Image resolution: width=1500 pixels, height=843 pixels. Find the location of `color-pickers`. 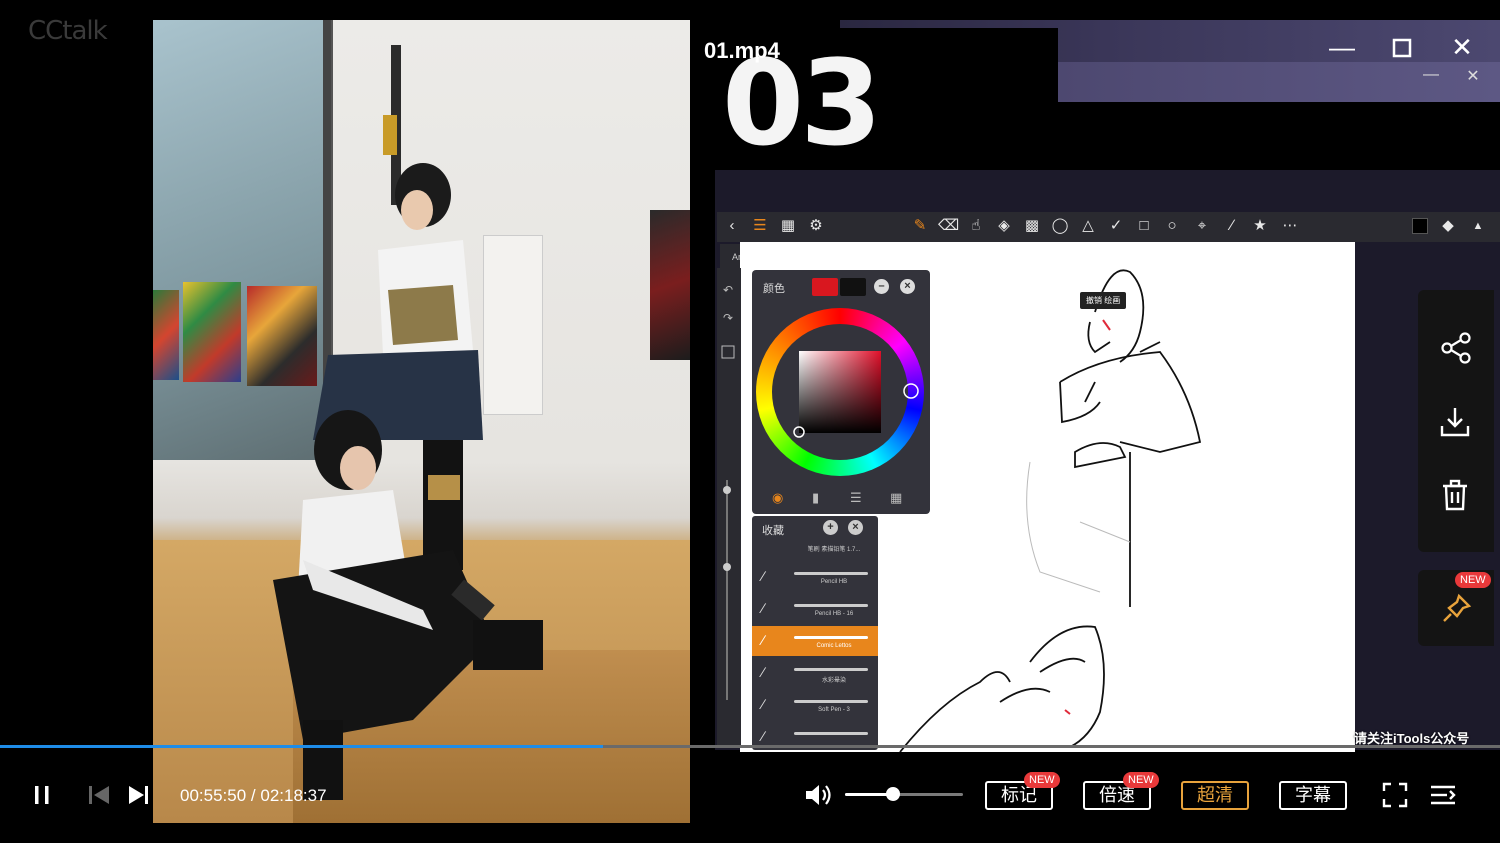

color-pickers is located at coordinates (840, 390).